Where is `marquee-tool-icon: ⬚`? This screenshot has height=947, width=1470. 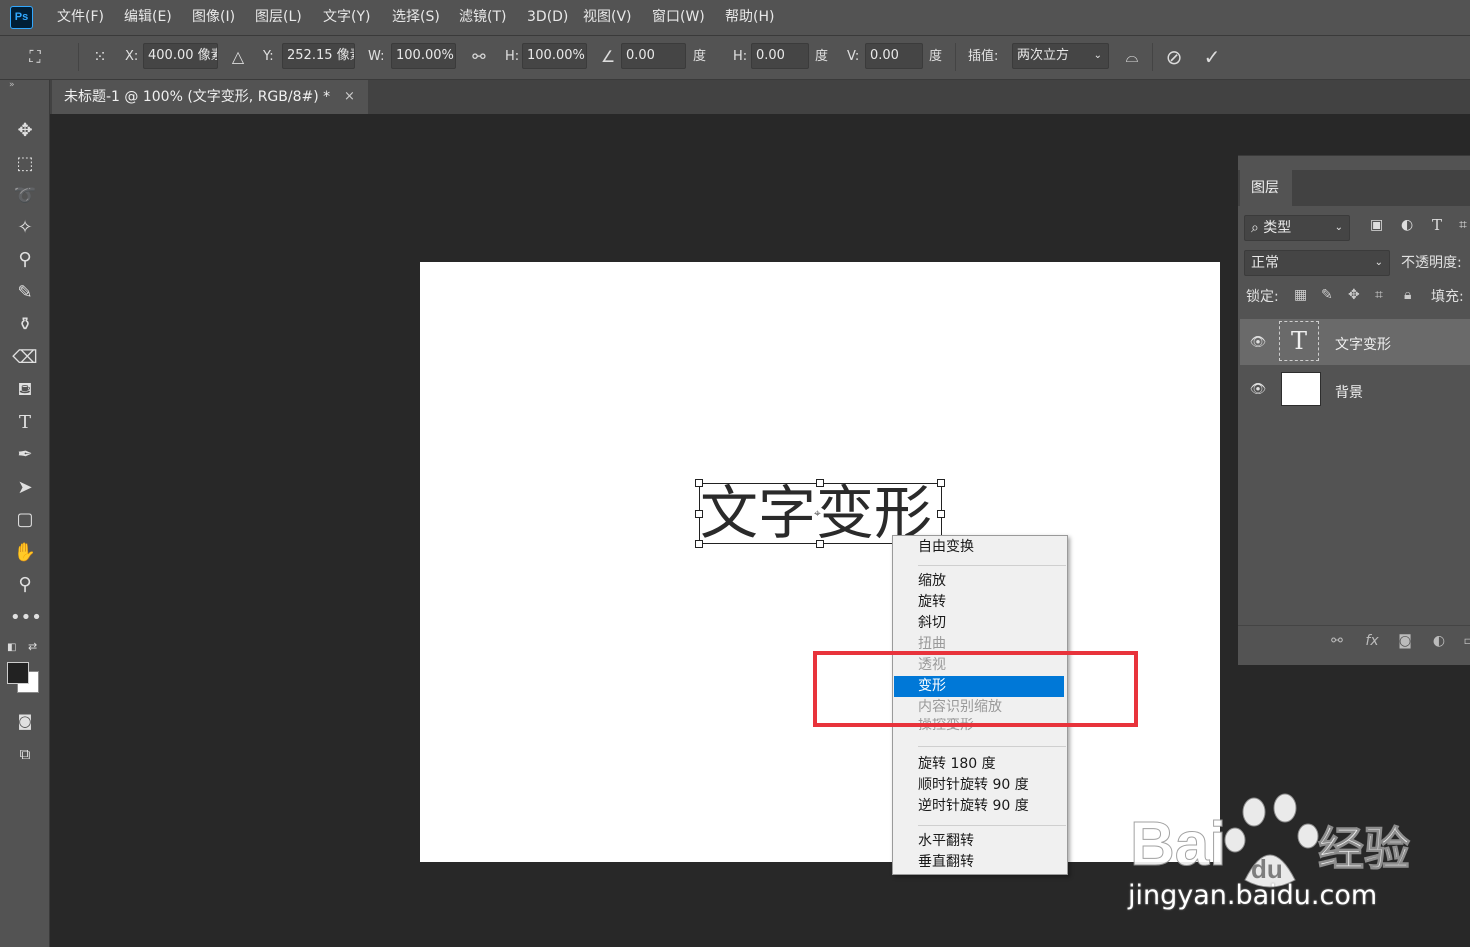
marquee-tool-icon: ⬚ is located at coordinates (25, 164).